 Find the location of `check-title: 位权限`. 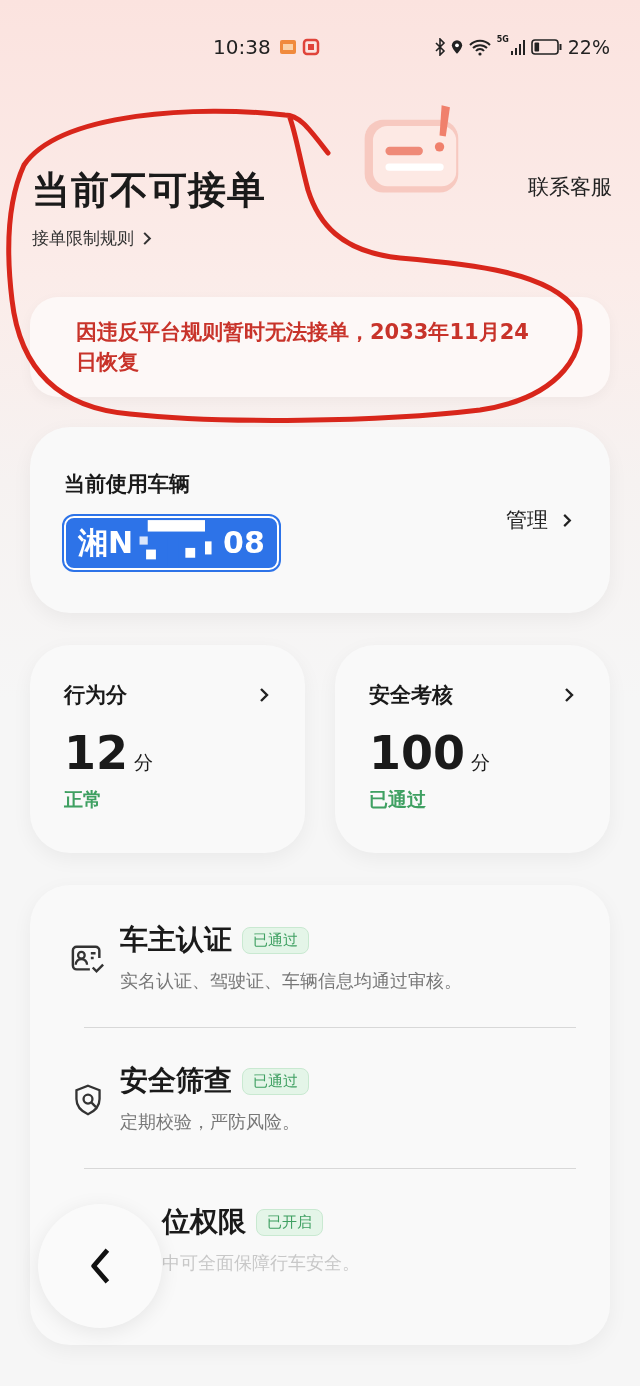

check-title: 位权限 is located at coordinates (204, 1222).